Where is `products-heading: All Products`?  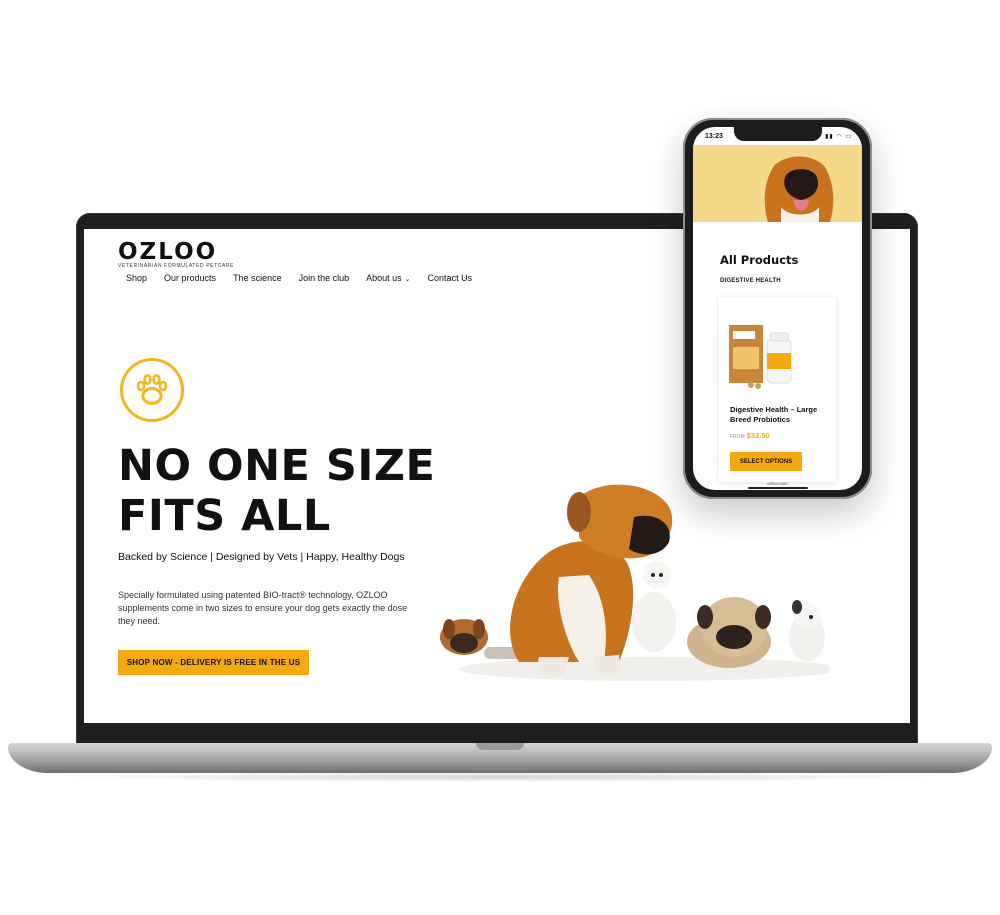
products-heading: All Products is located at coordinates (759, 260).